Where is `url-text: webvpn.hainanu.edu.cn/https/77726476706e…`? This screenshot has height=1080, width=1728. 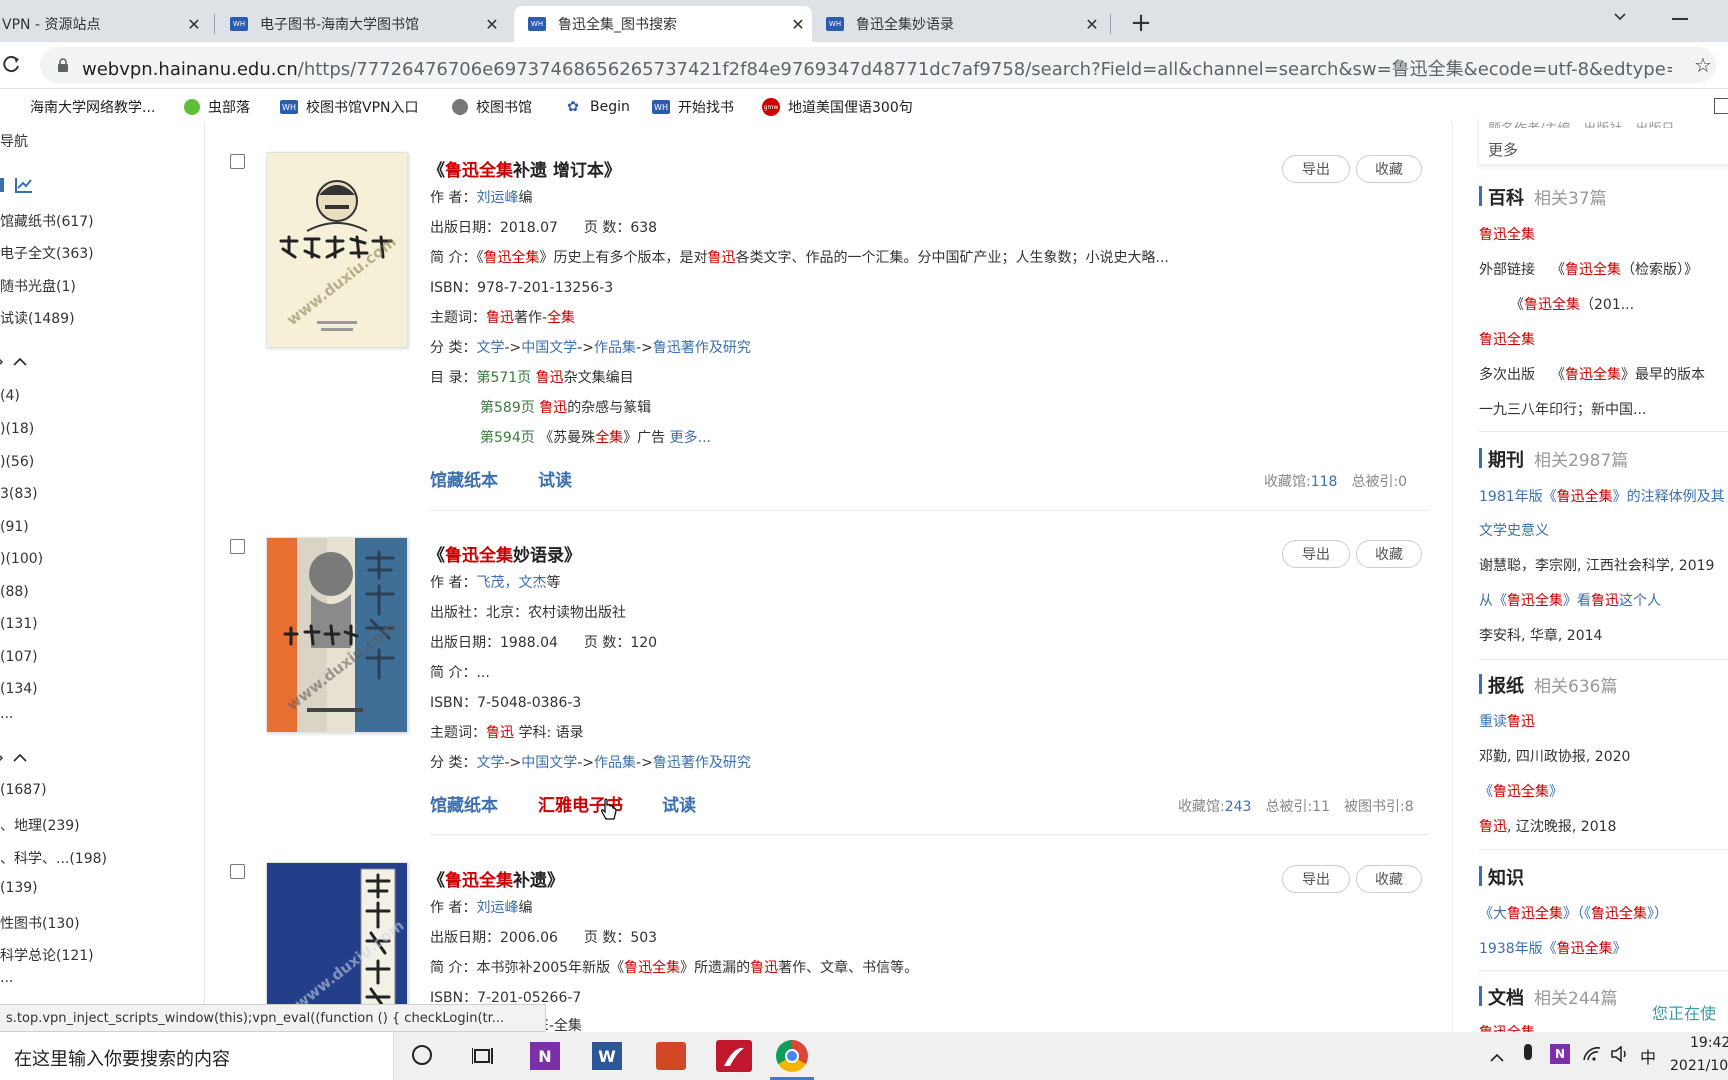 url-text: webvpn.hainanu.edu.cn/https/77726476706e… is located at coordinates (877, 68).